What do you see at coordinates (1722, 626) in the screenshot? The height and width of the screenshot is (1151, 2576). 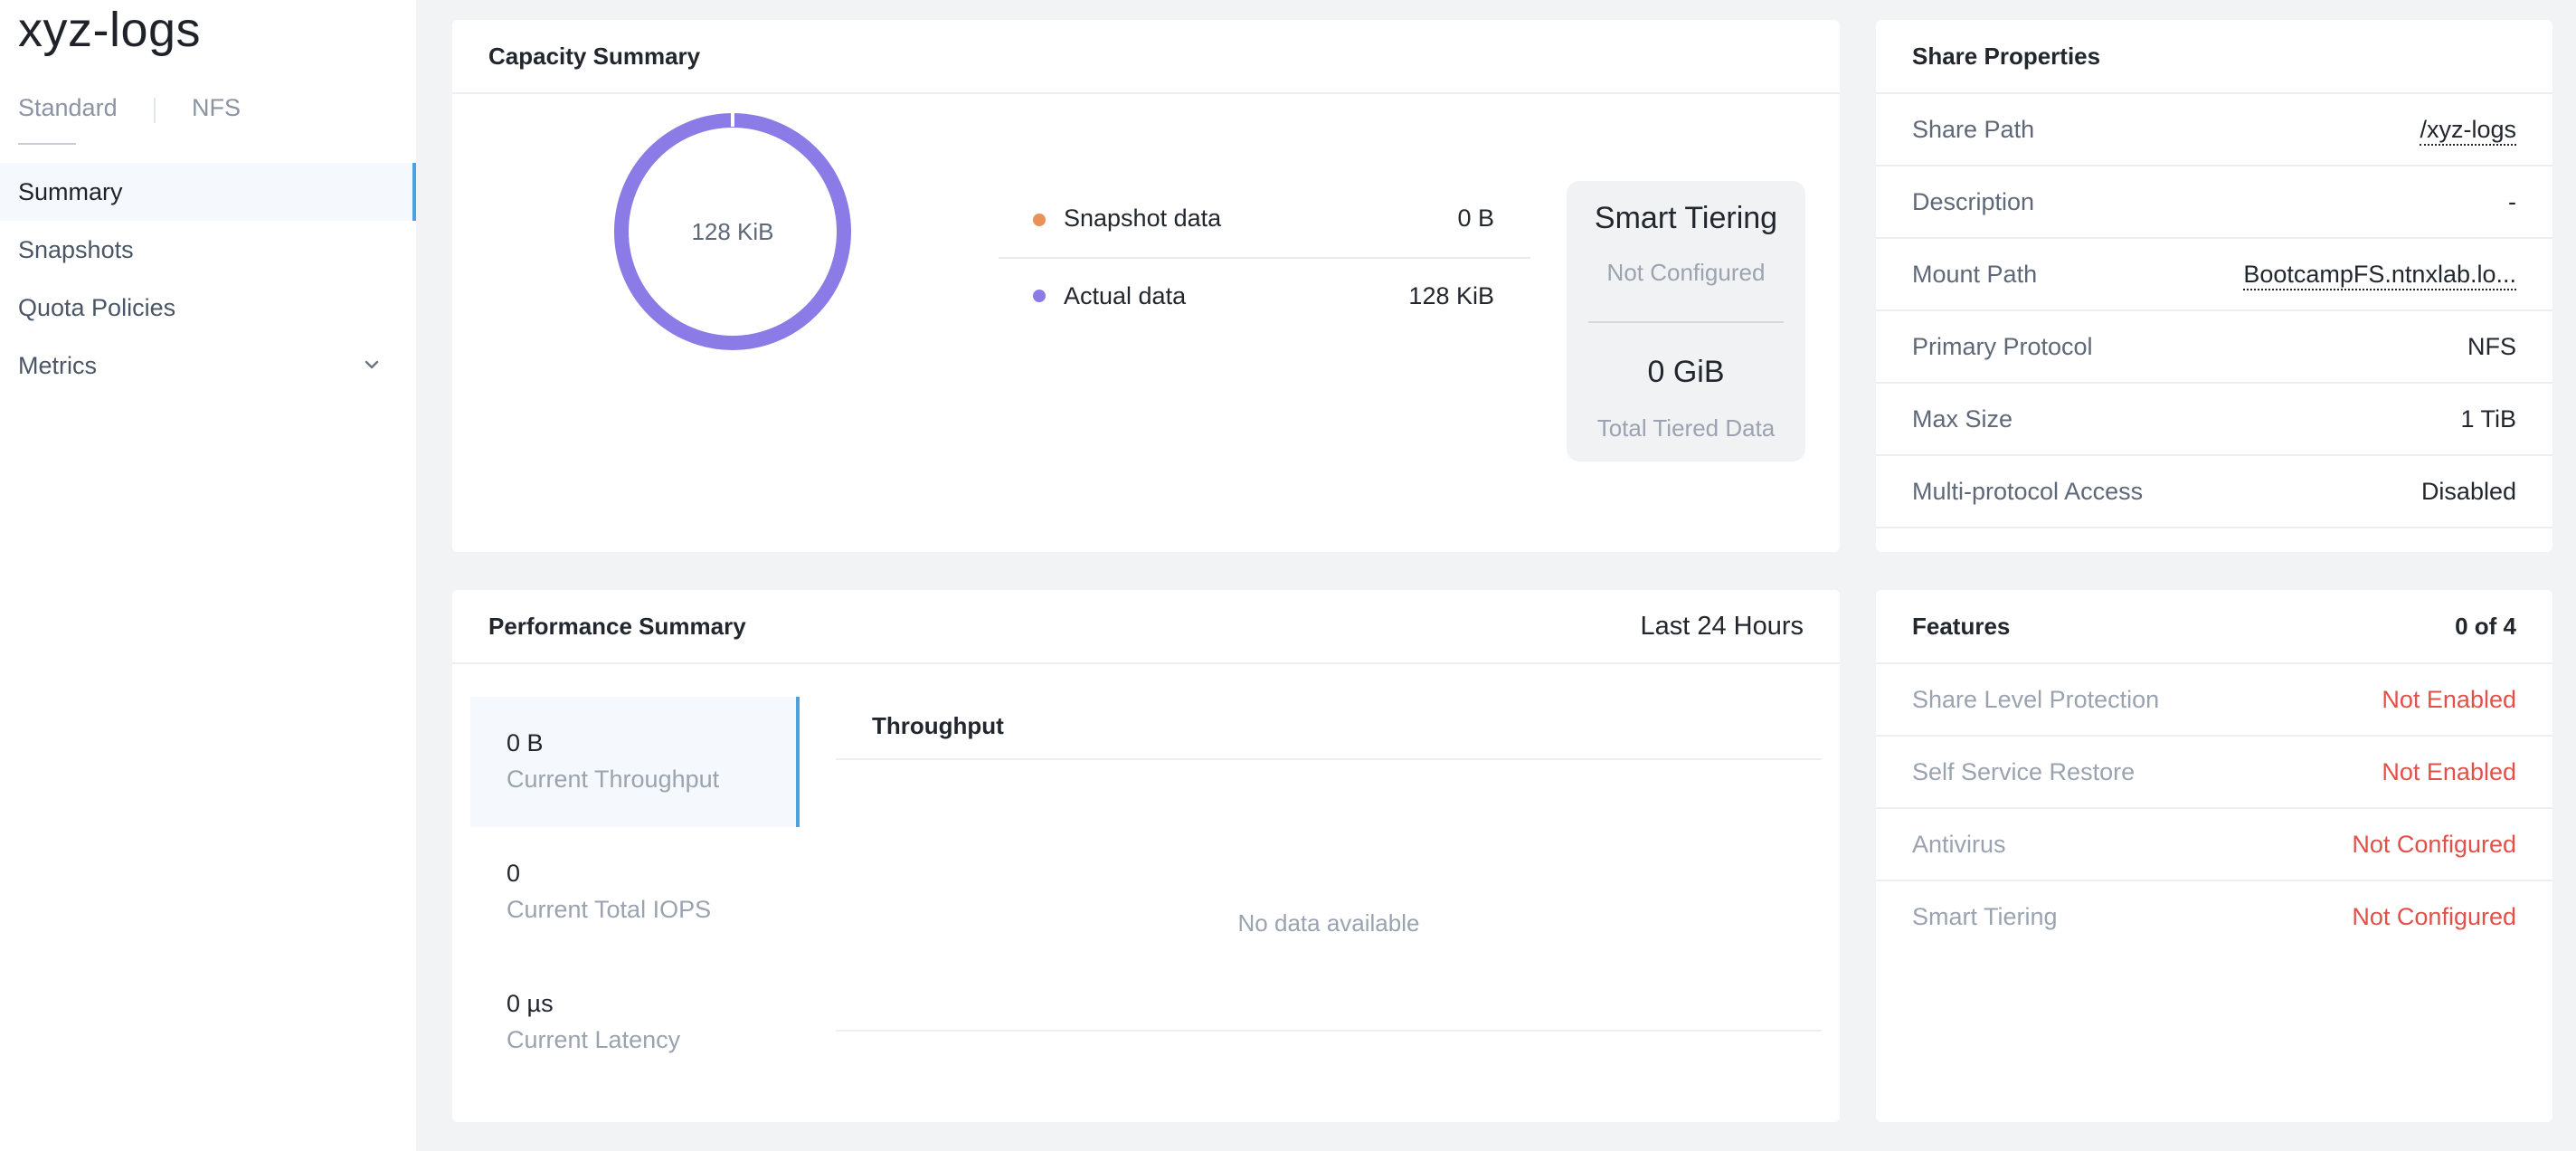 I see `time-range-selector: Last 24 Hours` at bounding box center [1722, 626].